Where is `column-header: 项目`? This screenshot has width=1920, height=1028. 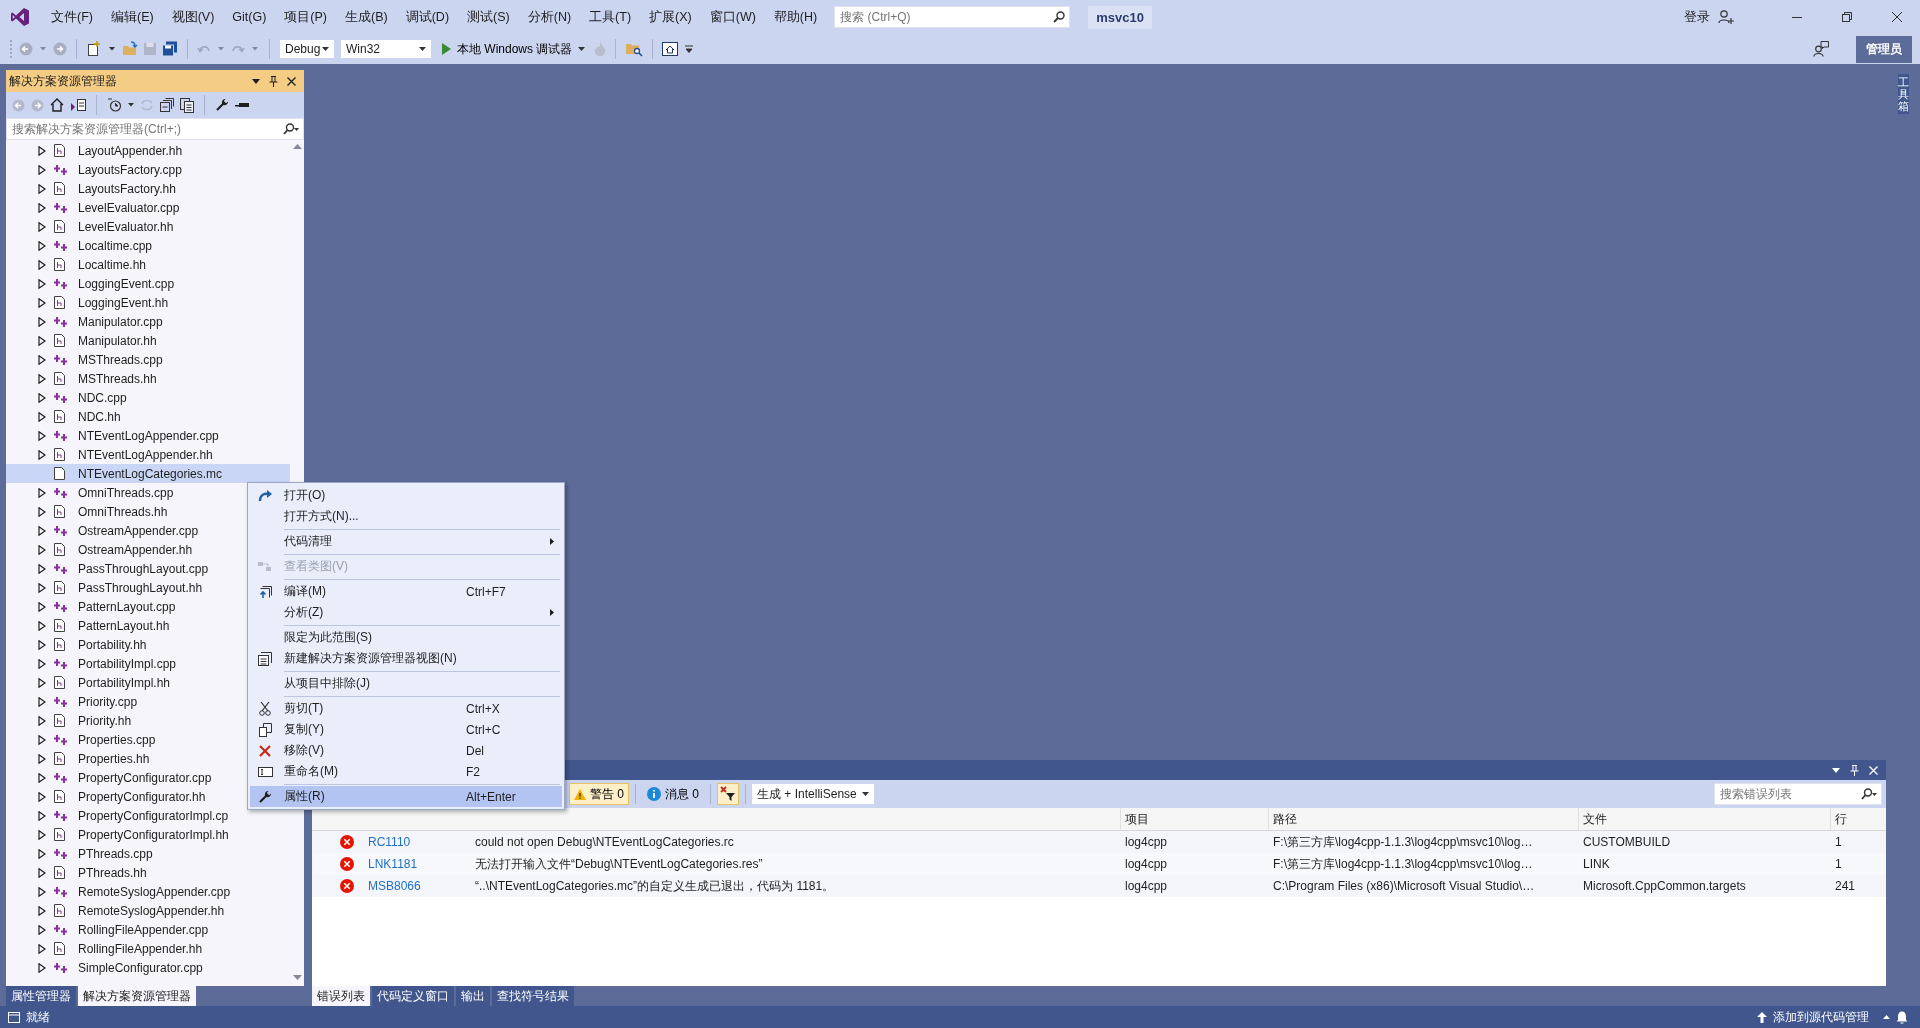
column-header: 项目 is located at coordinates (1194, 819).